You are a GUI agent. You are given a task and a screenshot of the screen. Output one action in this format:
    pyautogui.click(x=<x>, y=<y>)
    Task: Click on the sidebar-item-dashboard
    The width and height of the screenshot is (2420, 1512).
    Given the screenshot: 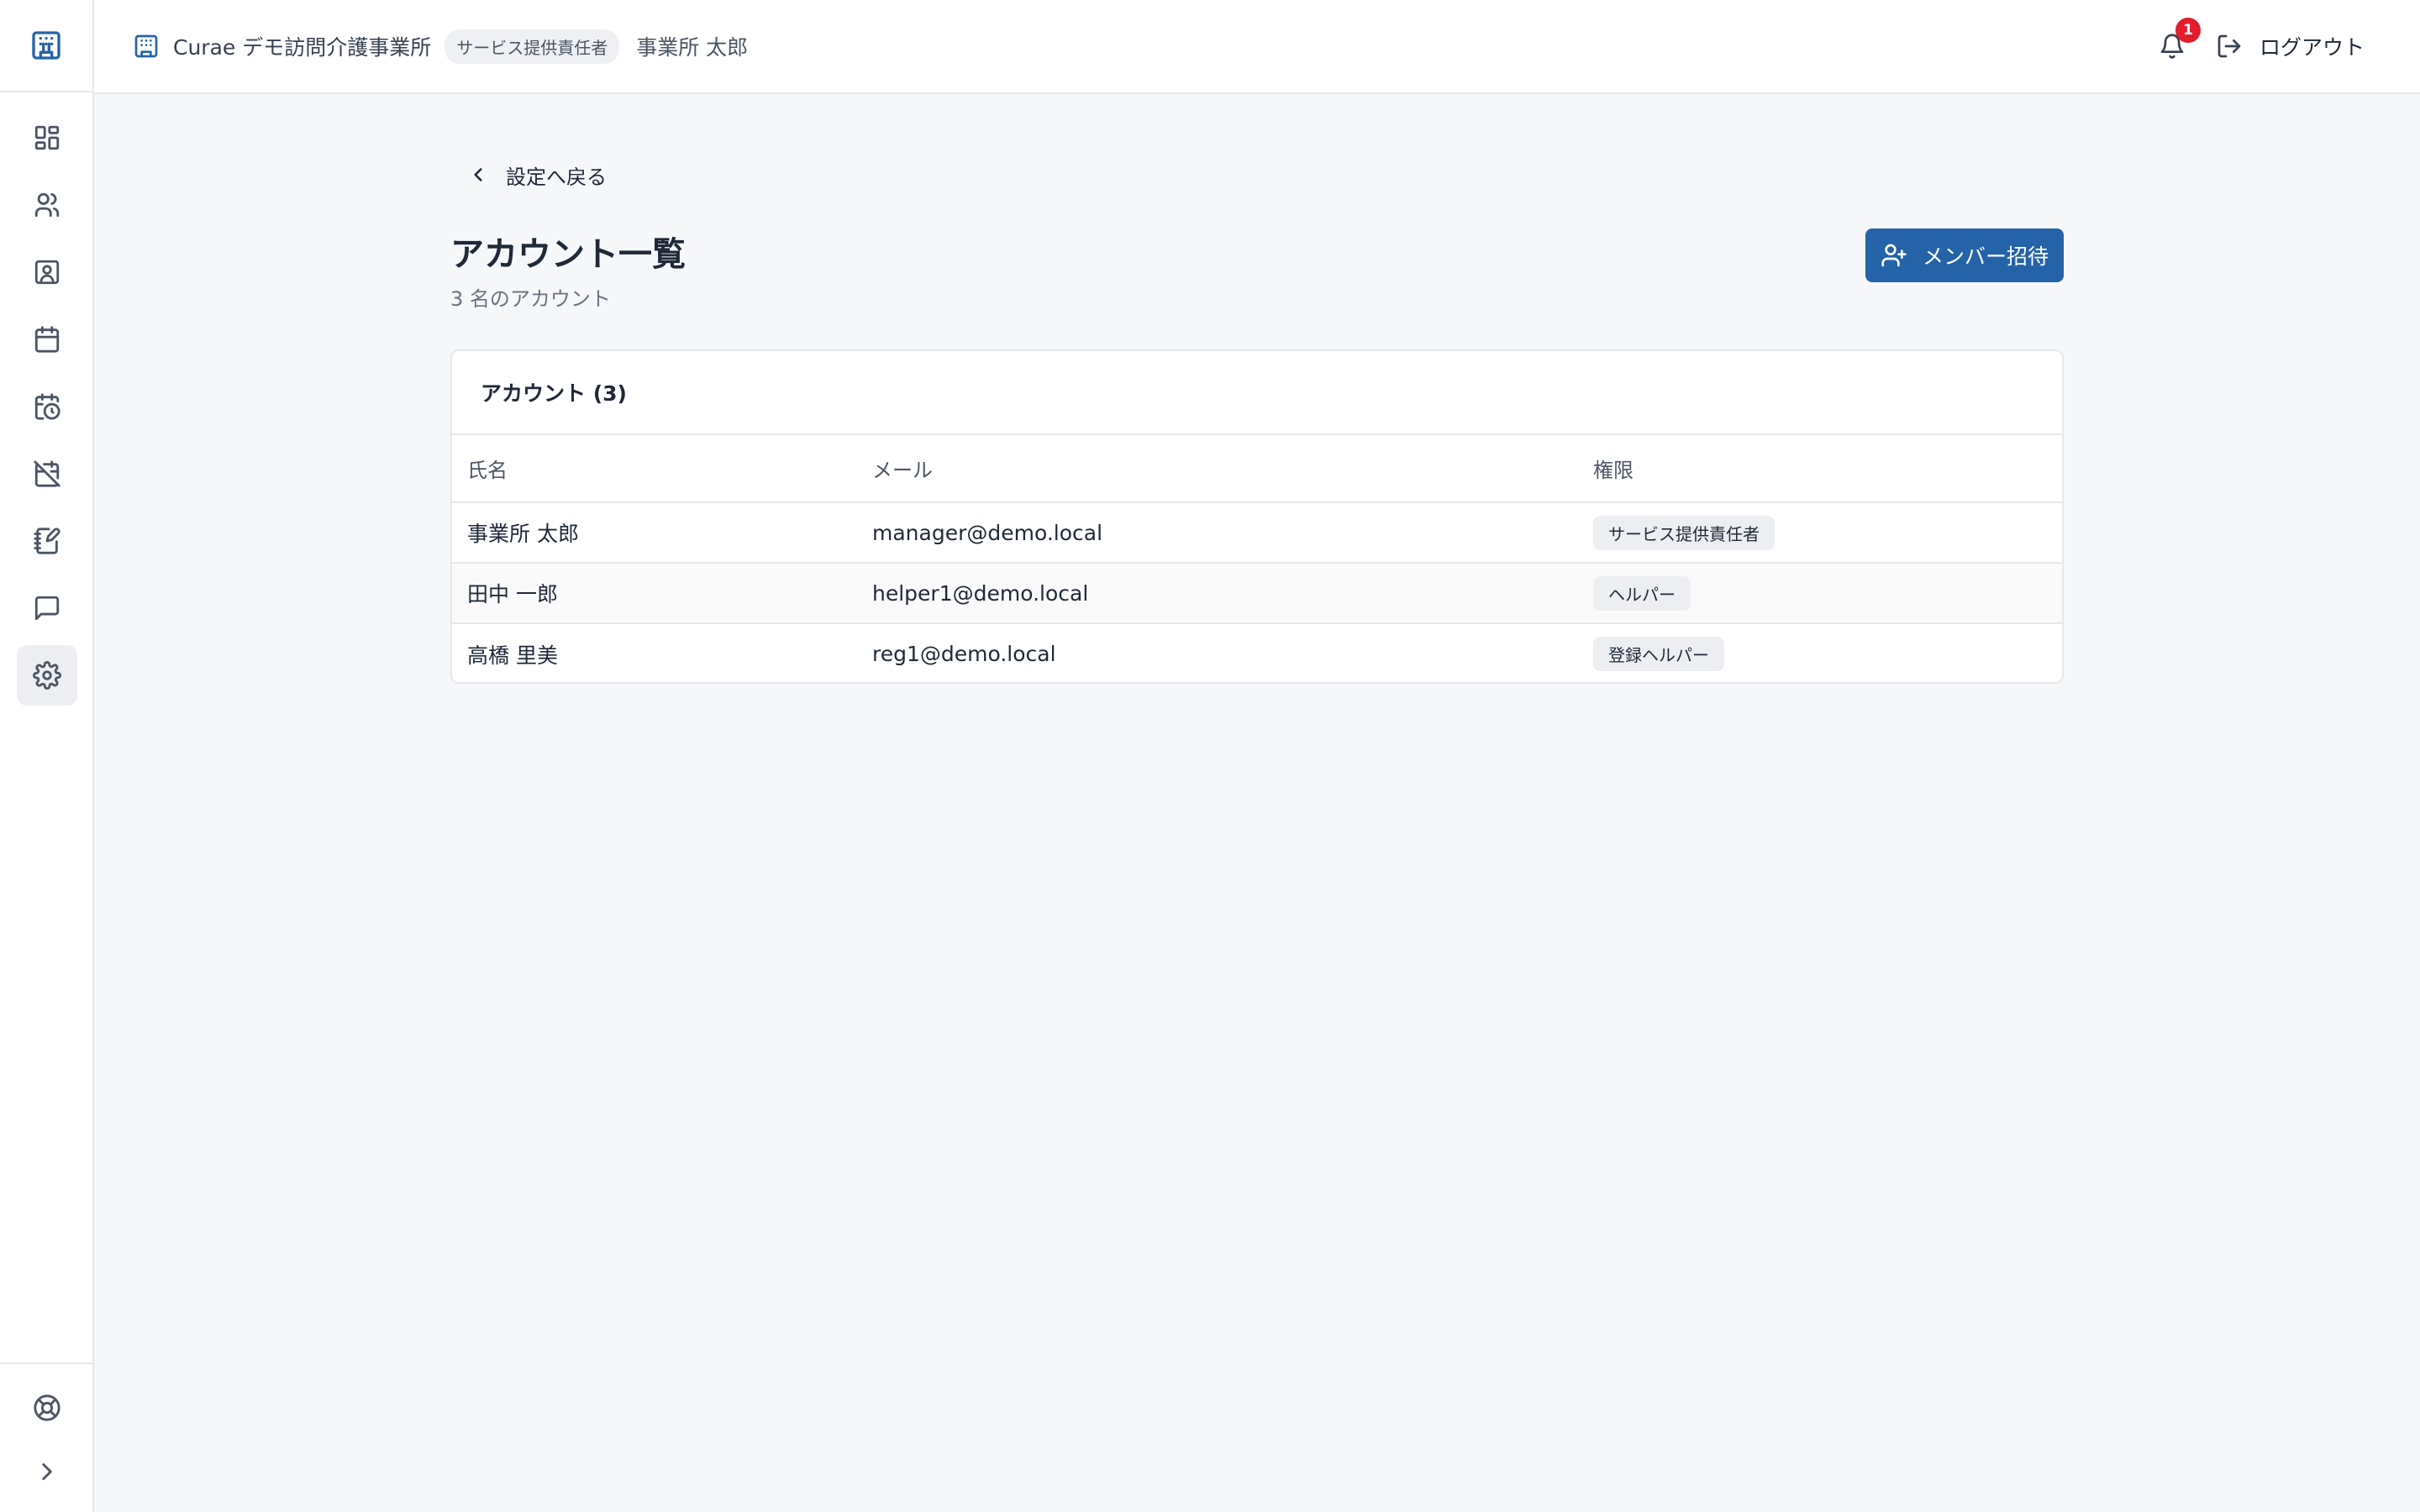 What is the action you would take?
    pyautogui.click(x=47, y=138)
    